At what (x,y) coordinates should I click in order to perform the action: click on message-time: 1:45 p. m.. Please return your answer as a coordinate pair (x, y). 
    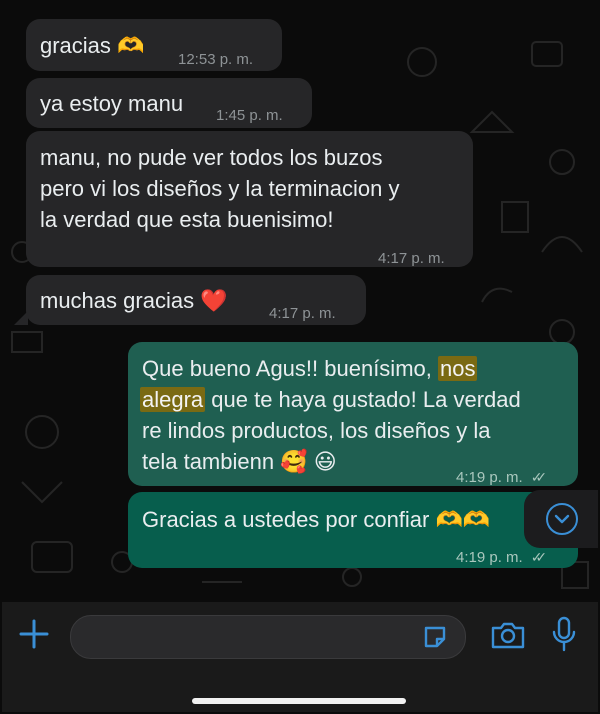
    Looking at the image, I should click on (249, 115).